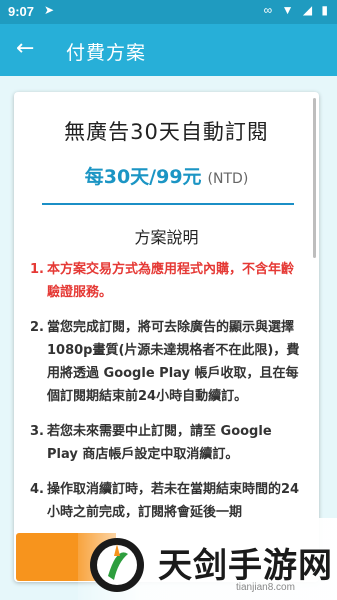 The height and width of the screenshot is (600, 337). I want to click on watermark-logo-icon, so click(117, 565).